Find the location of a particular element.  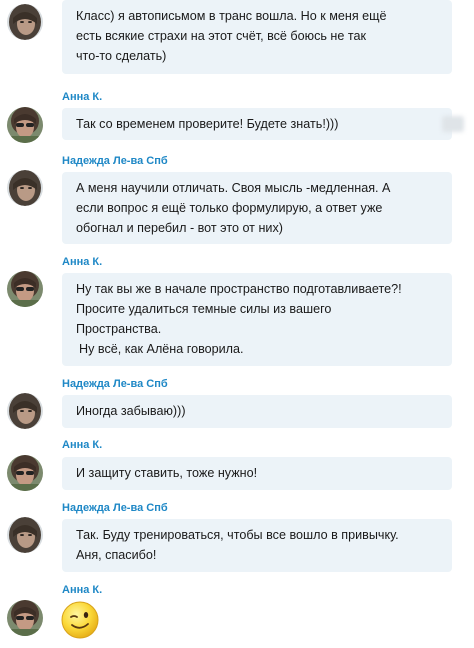

read-status-indicator is located at coordinates (453, 124).